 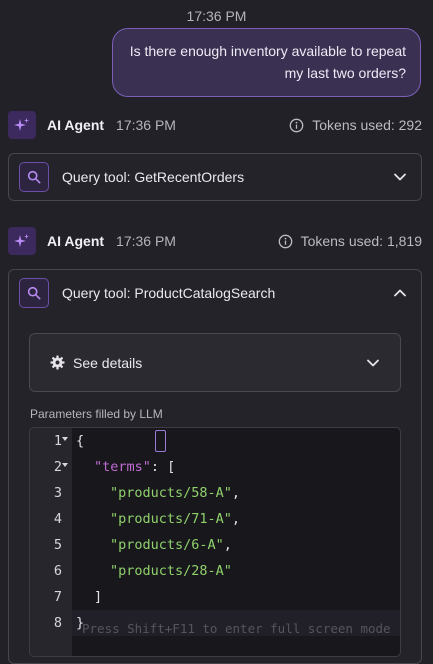 I want to click on chevron-up-icon, so click(x=400, y=293).